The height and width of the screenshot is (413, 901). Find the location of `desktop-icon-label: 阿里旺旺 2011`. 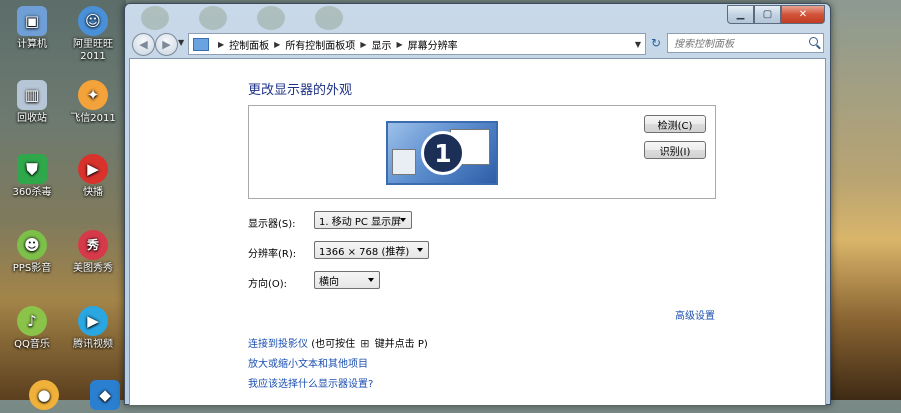

desktop-icon-label: 阿里旺旺 2011 is located at coordinates (93, 50).